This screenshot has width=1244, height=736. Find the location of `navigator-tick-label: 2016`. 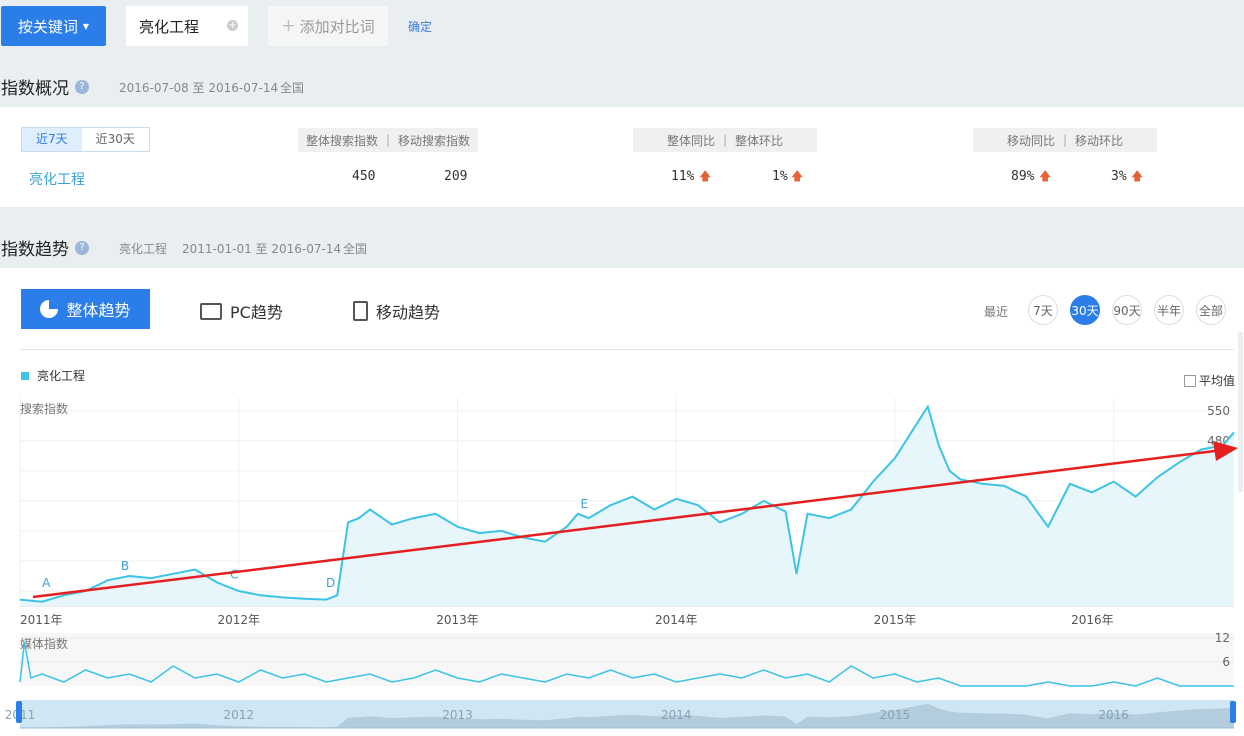

navigator-tick-label: 2016 is located at coordinates (1113, 715).